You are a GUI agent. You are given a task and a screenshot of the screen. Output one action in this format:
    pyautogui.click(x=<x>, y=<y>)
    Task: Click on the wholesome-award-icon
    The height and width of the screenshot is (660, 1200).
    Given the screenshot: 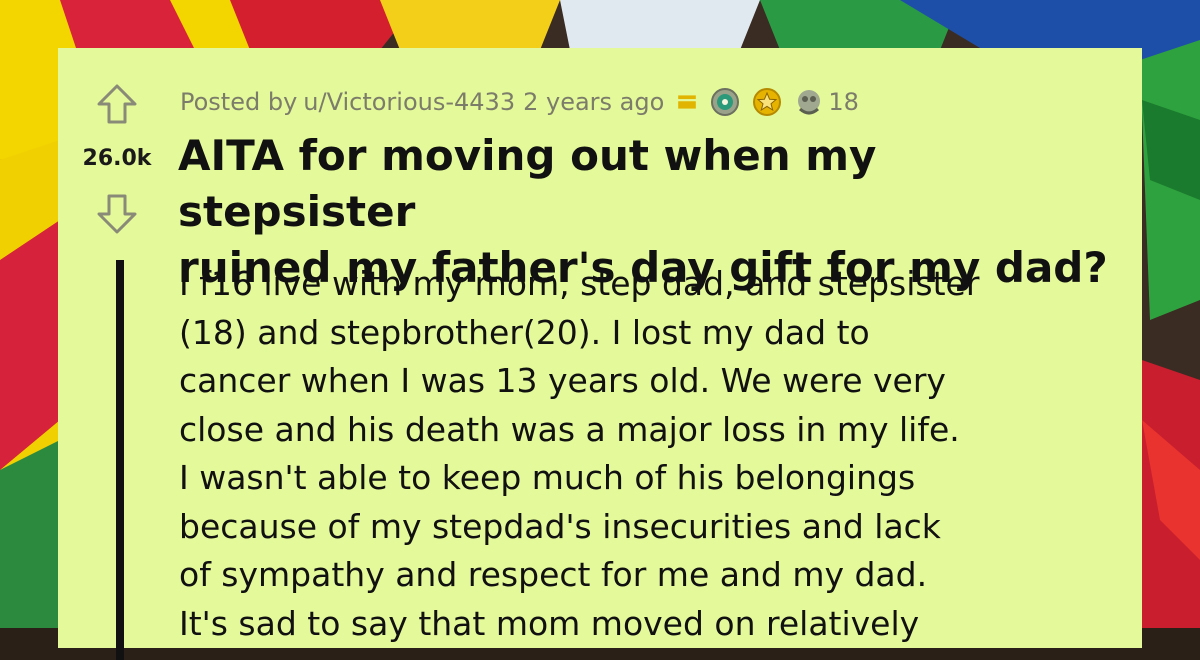 What is the action you would take?
    pyautogui.click(x=725, y=102)
    